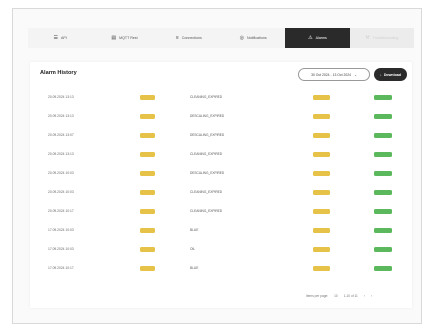 The image size is (436, 332). Describe the element at coordinates (64, 38) in the screenshot. I see `tab-label: API` at that location.